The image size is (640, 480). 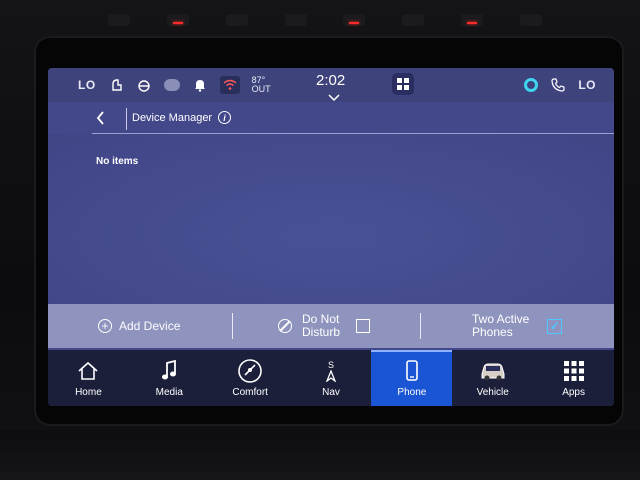 I want to click on page-title: Device Manager, so click(x=172, y=118).